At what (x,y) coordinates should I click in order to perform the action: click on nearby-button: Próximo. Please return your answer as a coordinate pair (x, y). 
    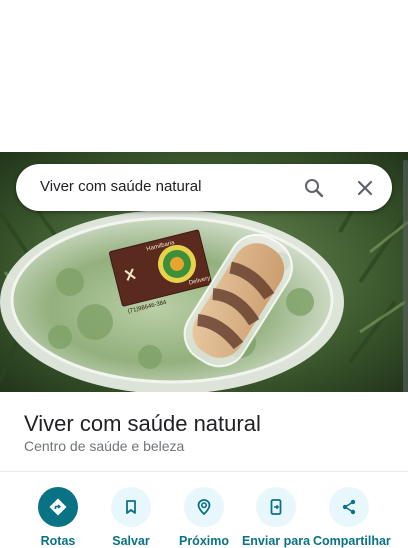
    Looking at the image, I should click on (204, 517).